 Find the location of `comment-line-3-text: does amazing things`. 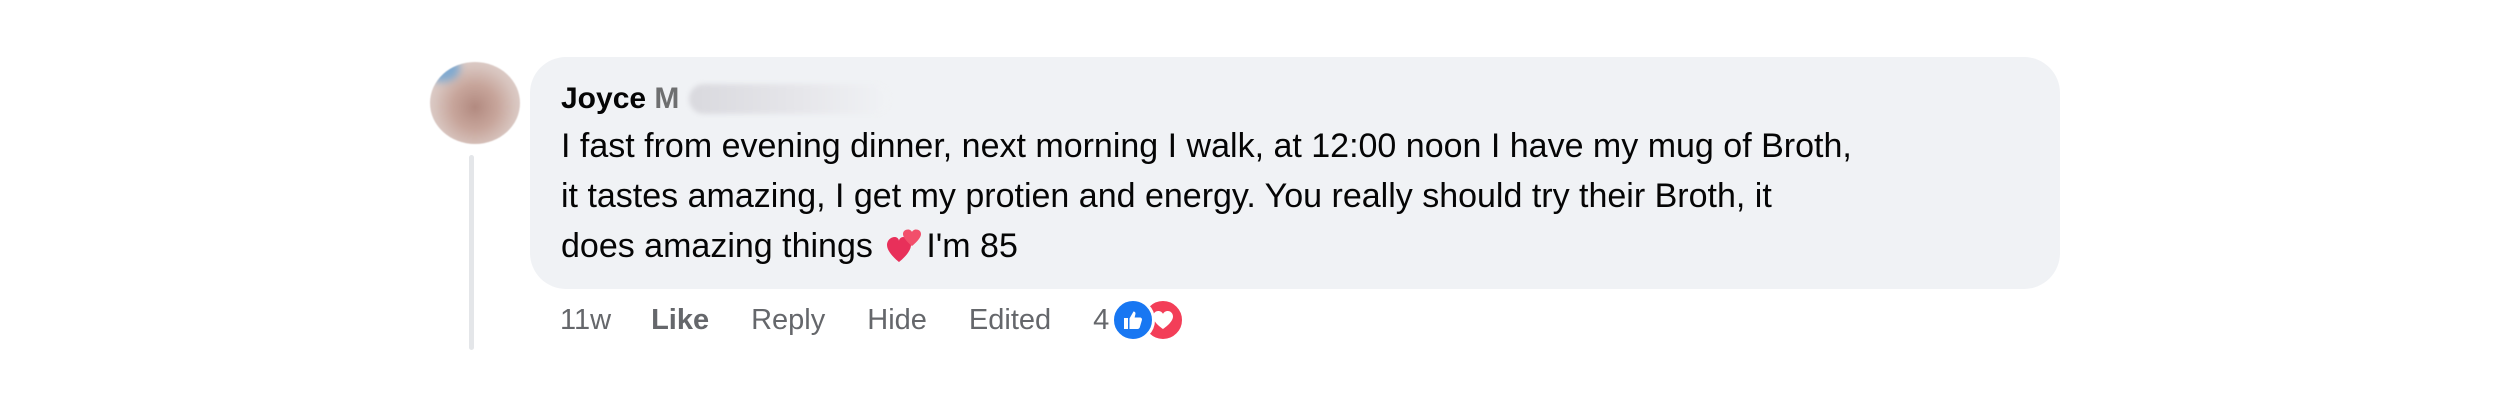

comment-line-3-text: does amazing things is located at coordinates (717, 246).